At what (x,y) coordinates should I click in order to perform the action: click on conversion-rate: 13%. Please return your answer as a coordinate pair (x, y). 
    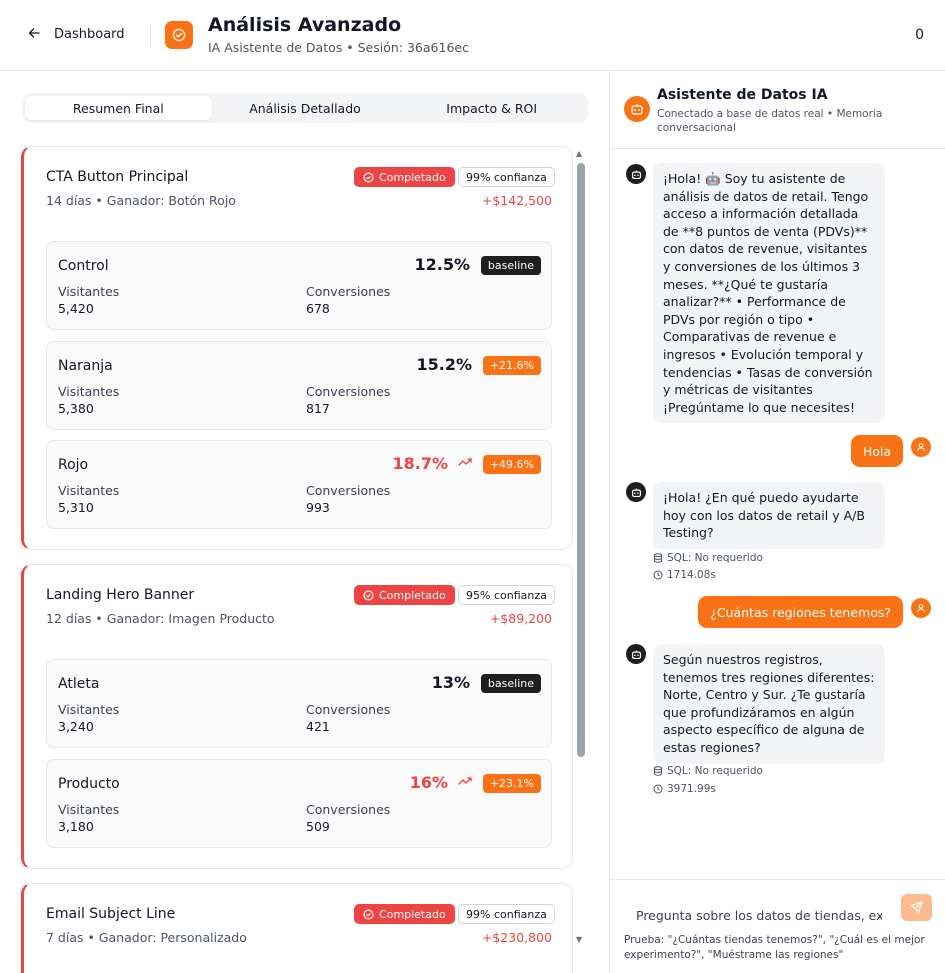
    Looking at the image, I should click on (450, 682).